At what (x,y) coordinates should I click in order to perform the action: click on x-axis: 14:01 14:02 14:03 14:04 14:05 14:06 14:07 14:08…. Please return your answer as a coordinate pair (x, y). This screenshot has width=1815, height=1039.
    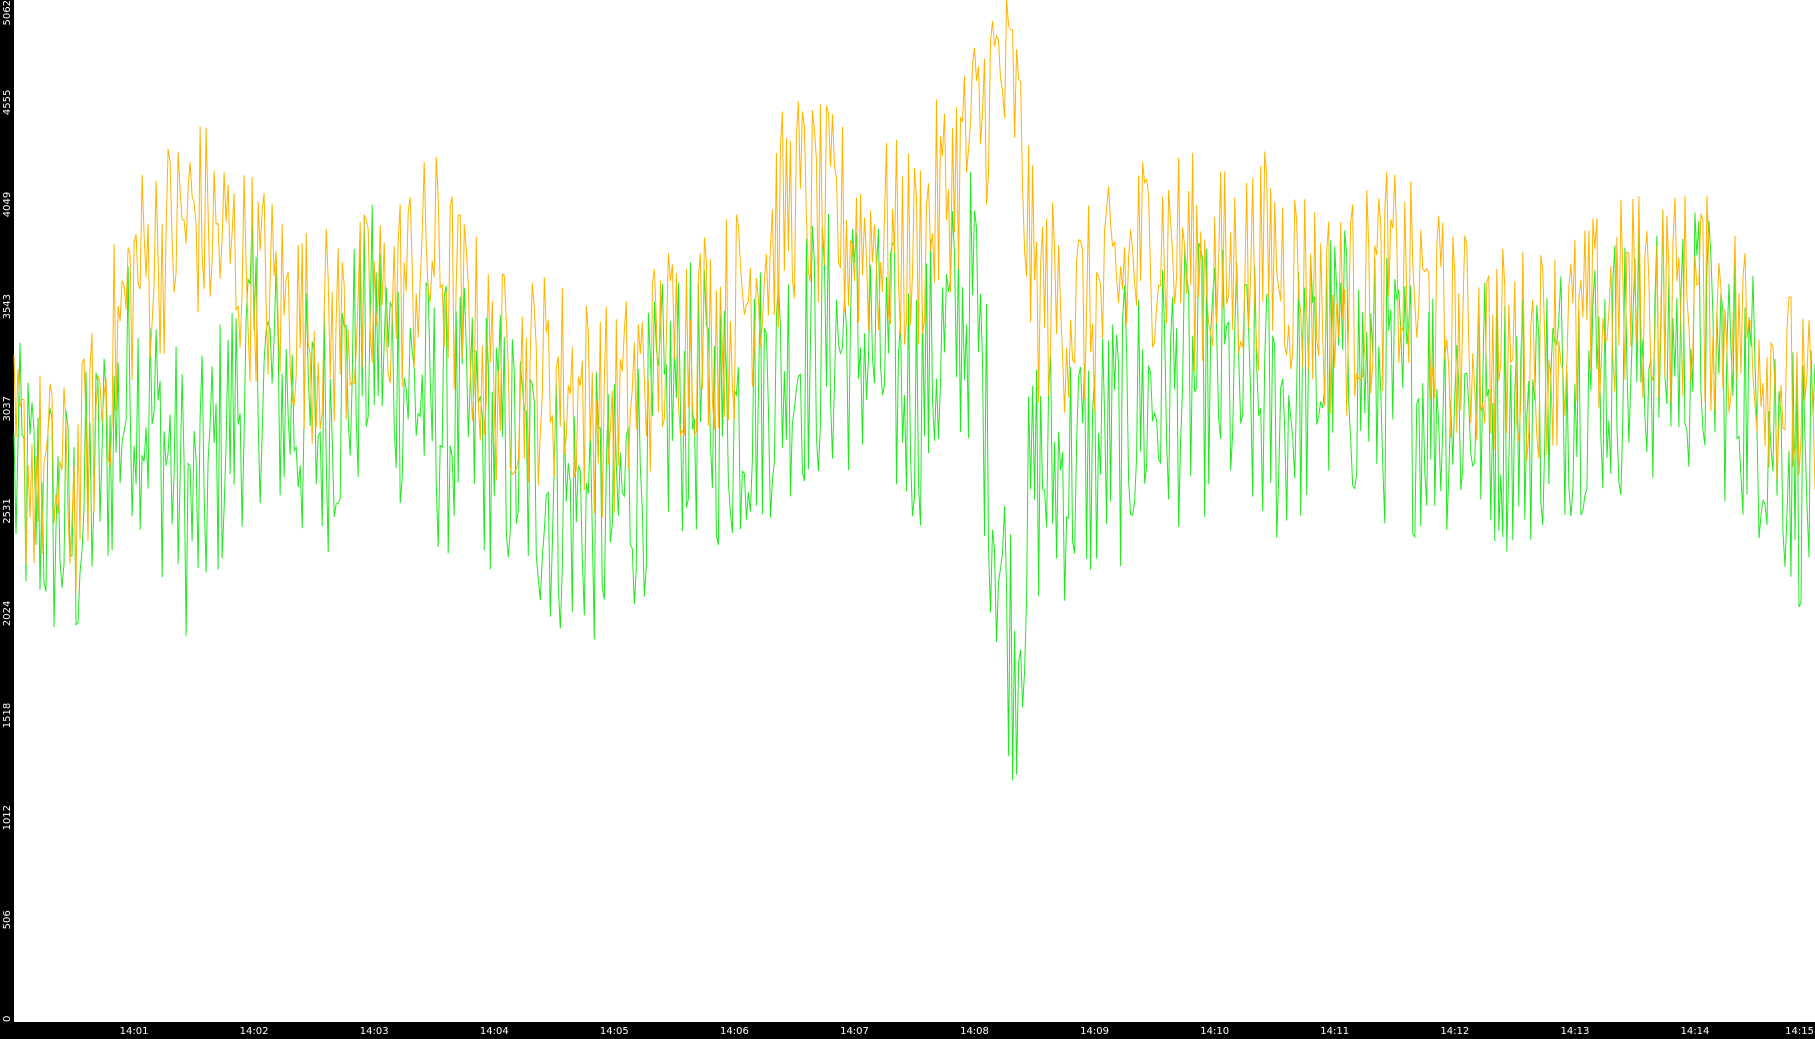
    Looking at the image, I should click on (967, 1031).